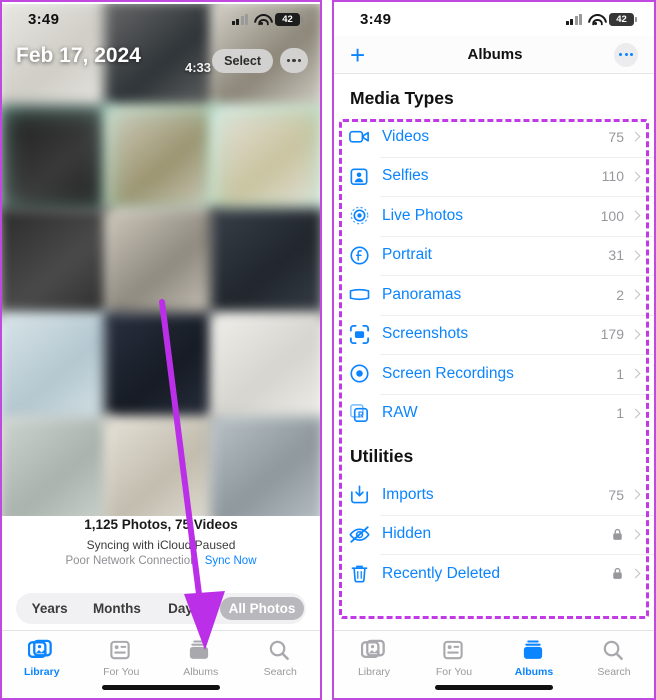  Describe the element at coordinates (201, 672) in the screenshot. I see `tab-label: Albums` at that location.